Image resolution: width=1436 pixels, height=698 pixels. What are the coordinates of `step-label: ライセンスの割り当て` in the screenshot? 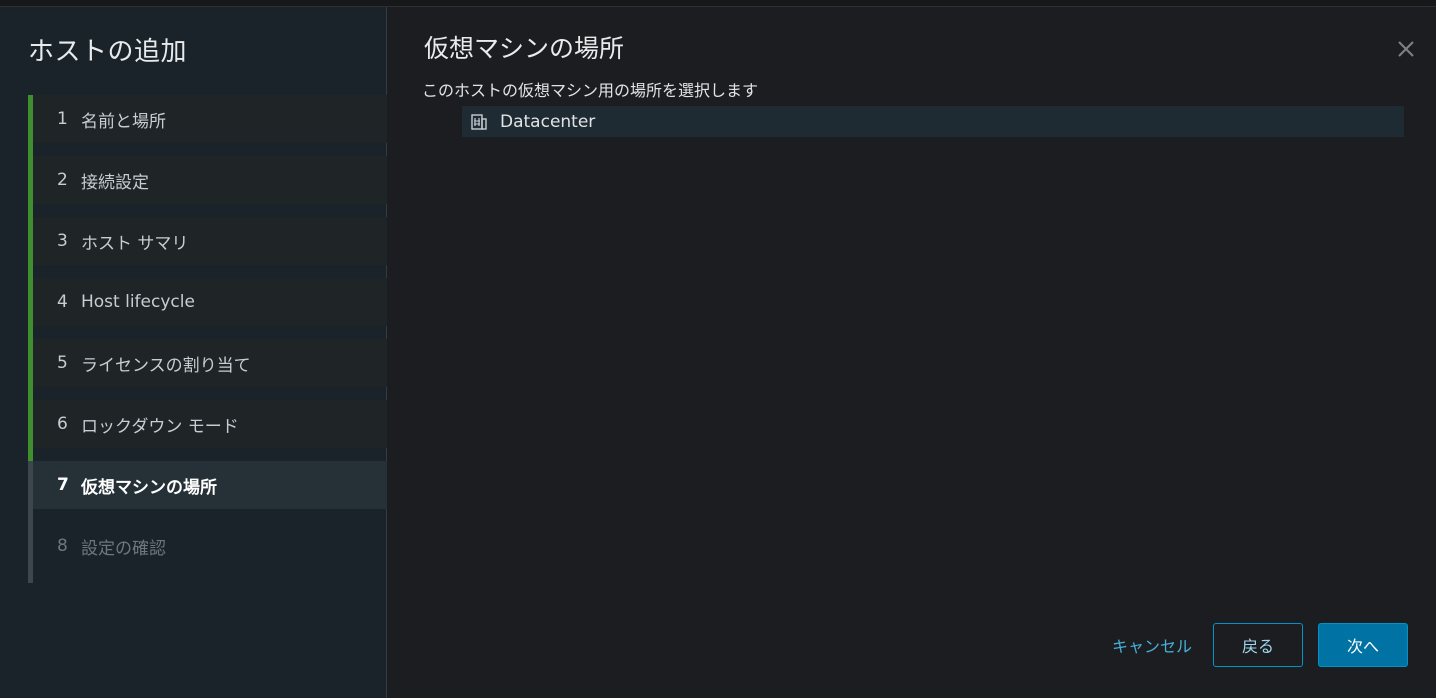 It's located at (166, 365).